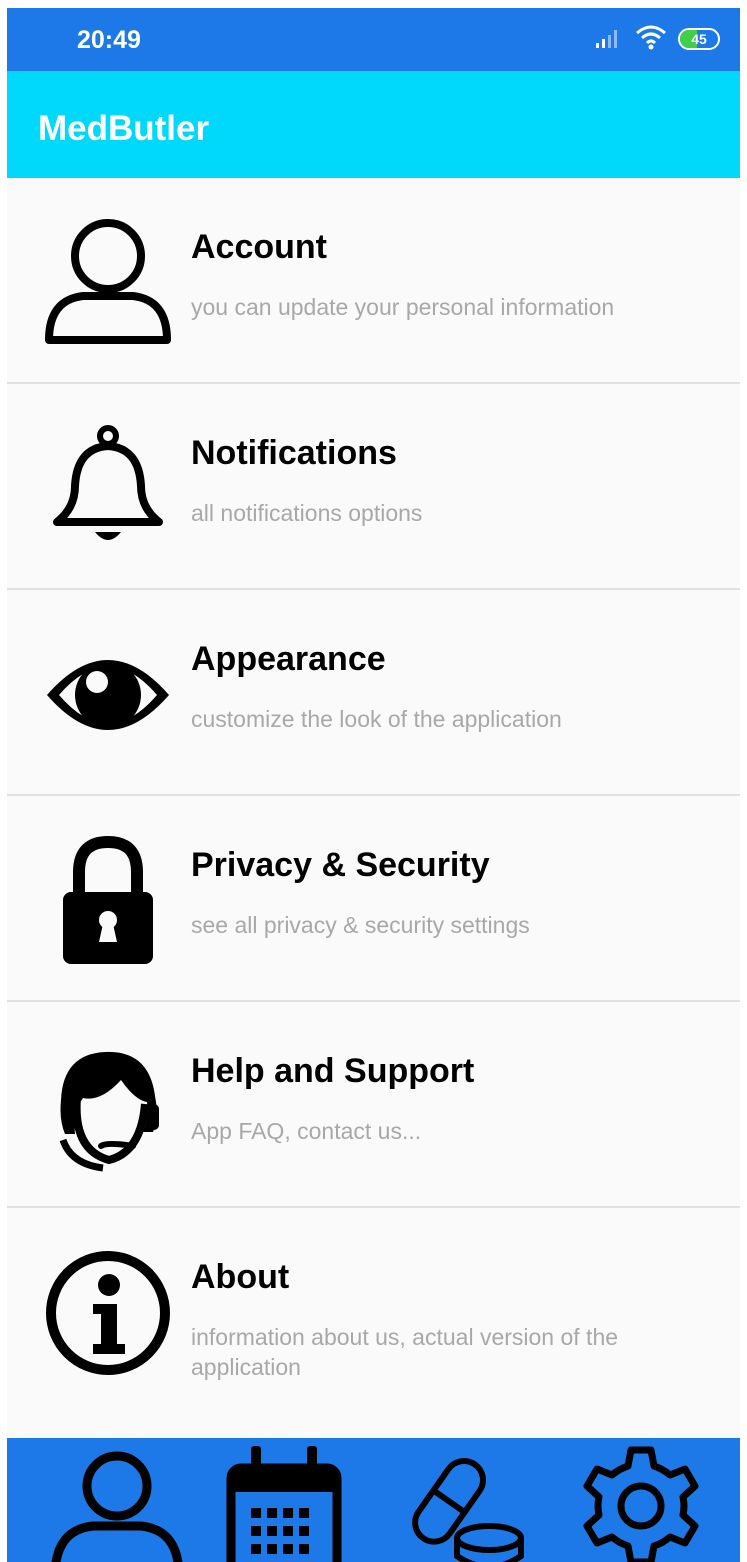 Image resolution: width=747 pixels, height=1562 pixels. I want to click on item-description: see all privacy & security settings, so click(360, 925).